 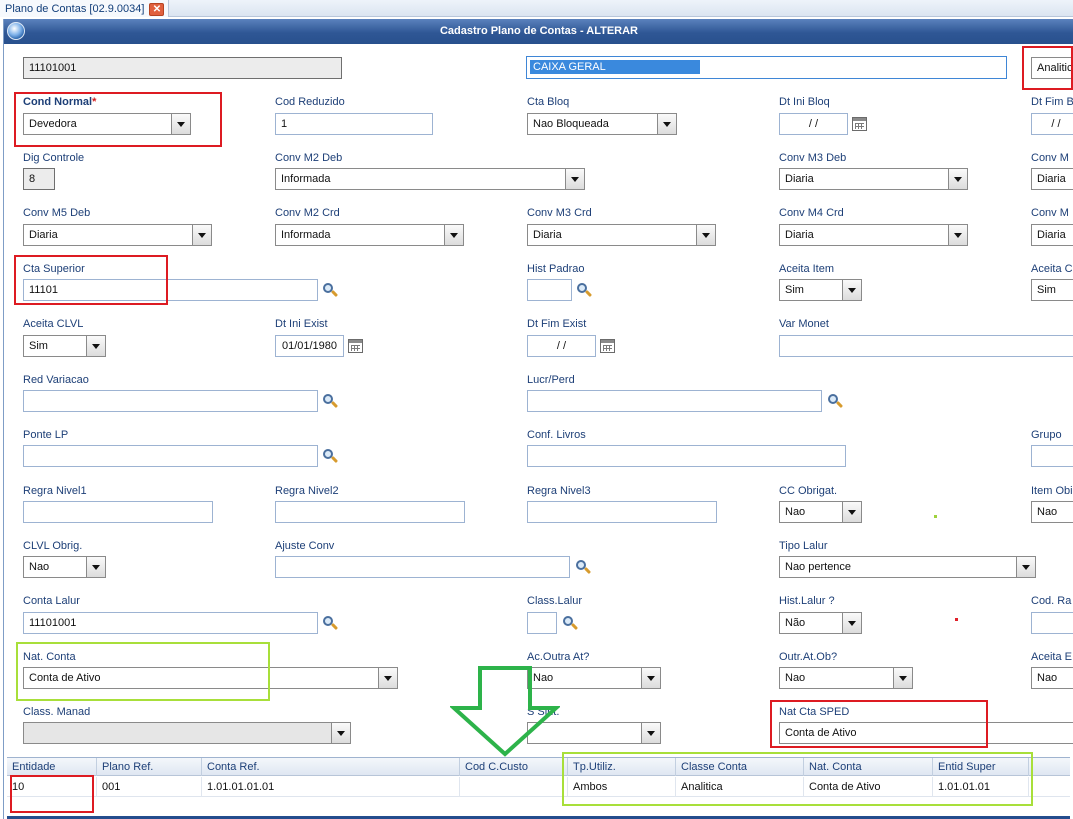 What do you see at coordinates (157, 9) in the screenshot?
I see `close-icon: ✕` at bounding box center [157, 9].